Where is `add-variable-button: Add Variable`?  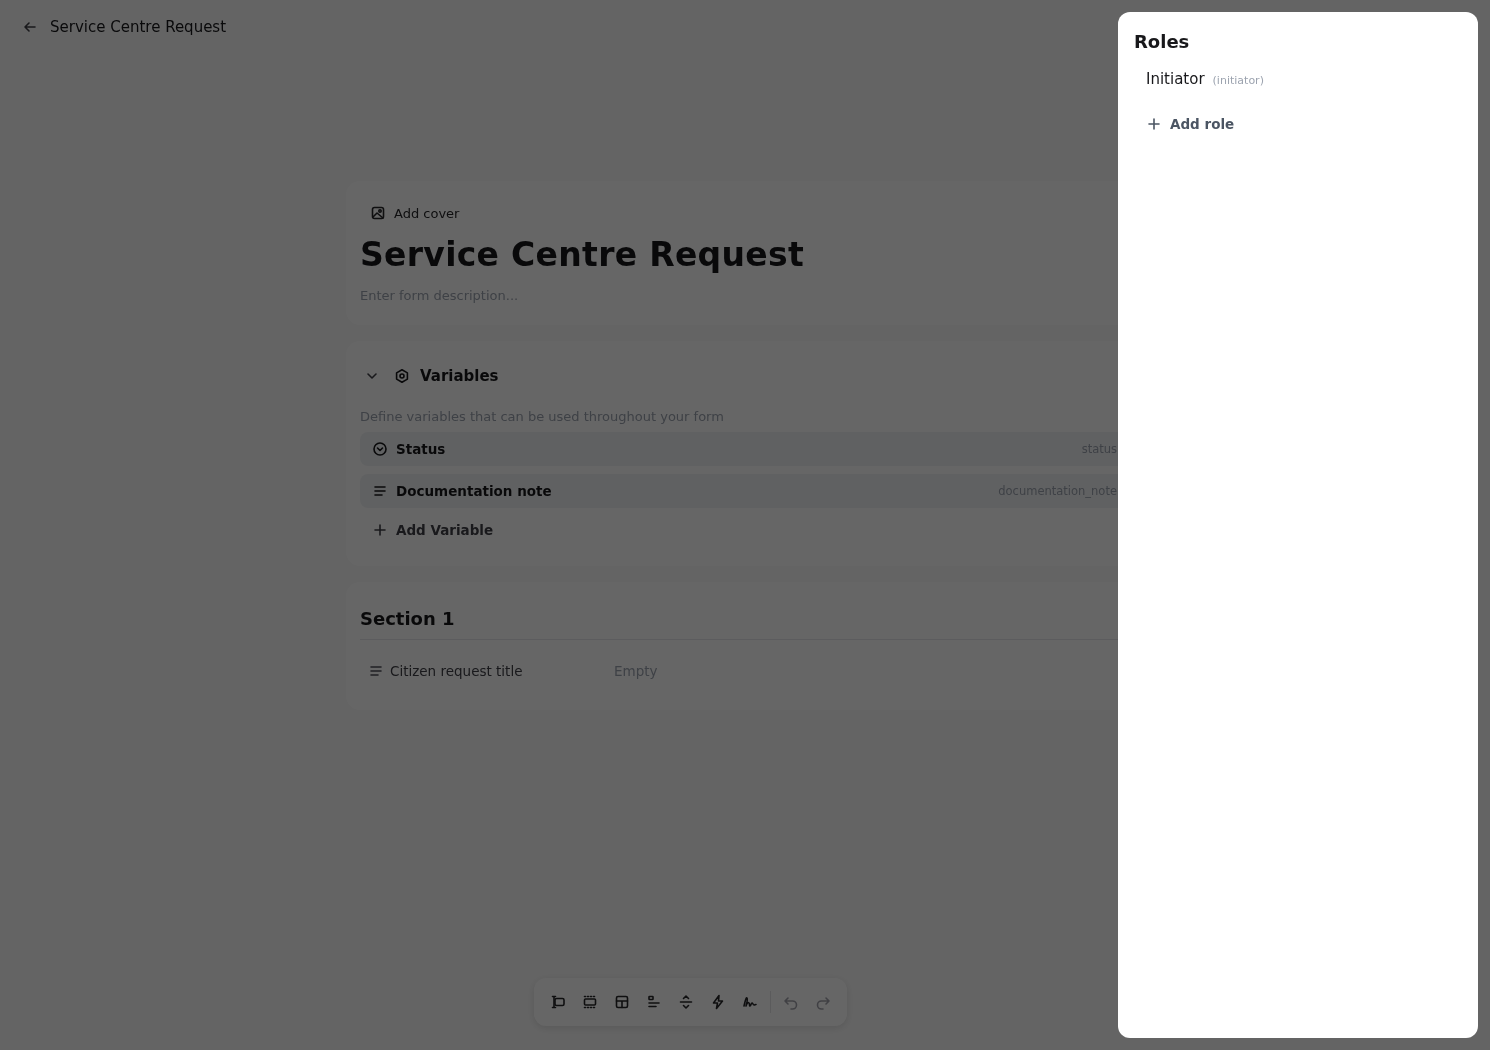
add-variable-button: Add Variable is located at coordinates (433, 530).